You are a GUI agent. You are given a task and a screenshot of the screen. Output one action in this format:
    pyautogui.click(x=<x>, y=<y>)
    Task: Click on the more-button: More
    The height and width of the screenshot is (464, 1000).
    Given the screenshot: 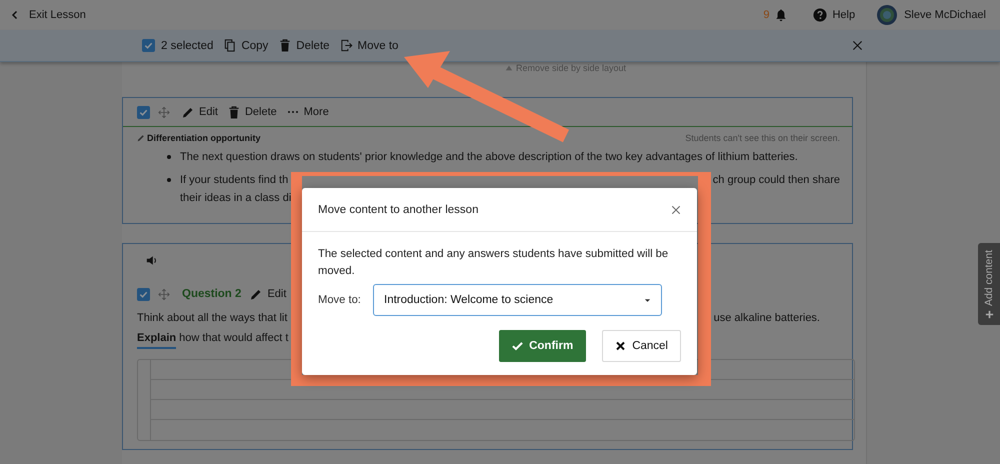 What is the action you would take?
    pyautogui.click(x=307, y=112)
    